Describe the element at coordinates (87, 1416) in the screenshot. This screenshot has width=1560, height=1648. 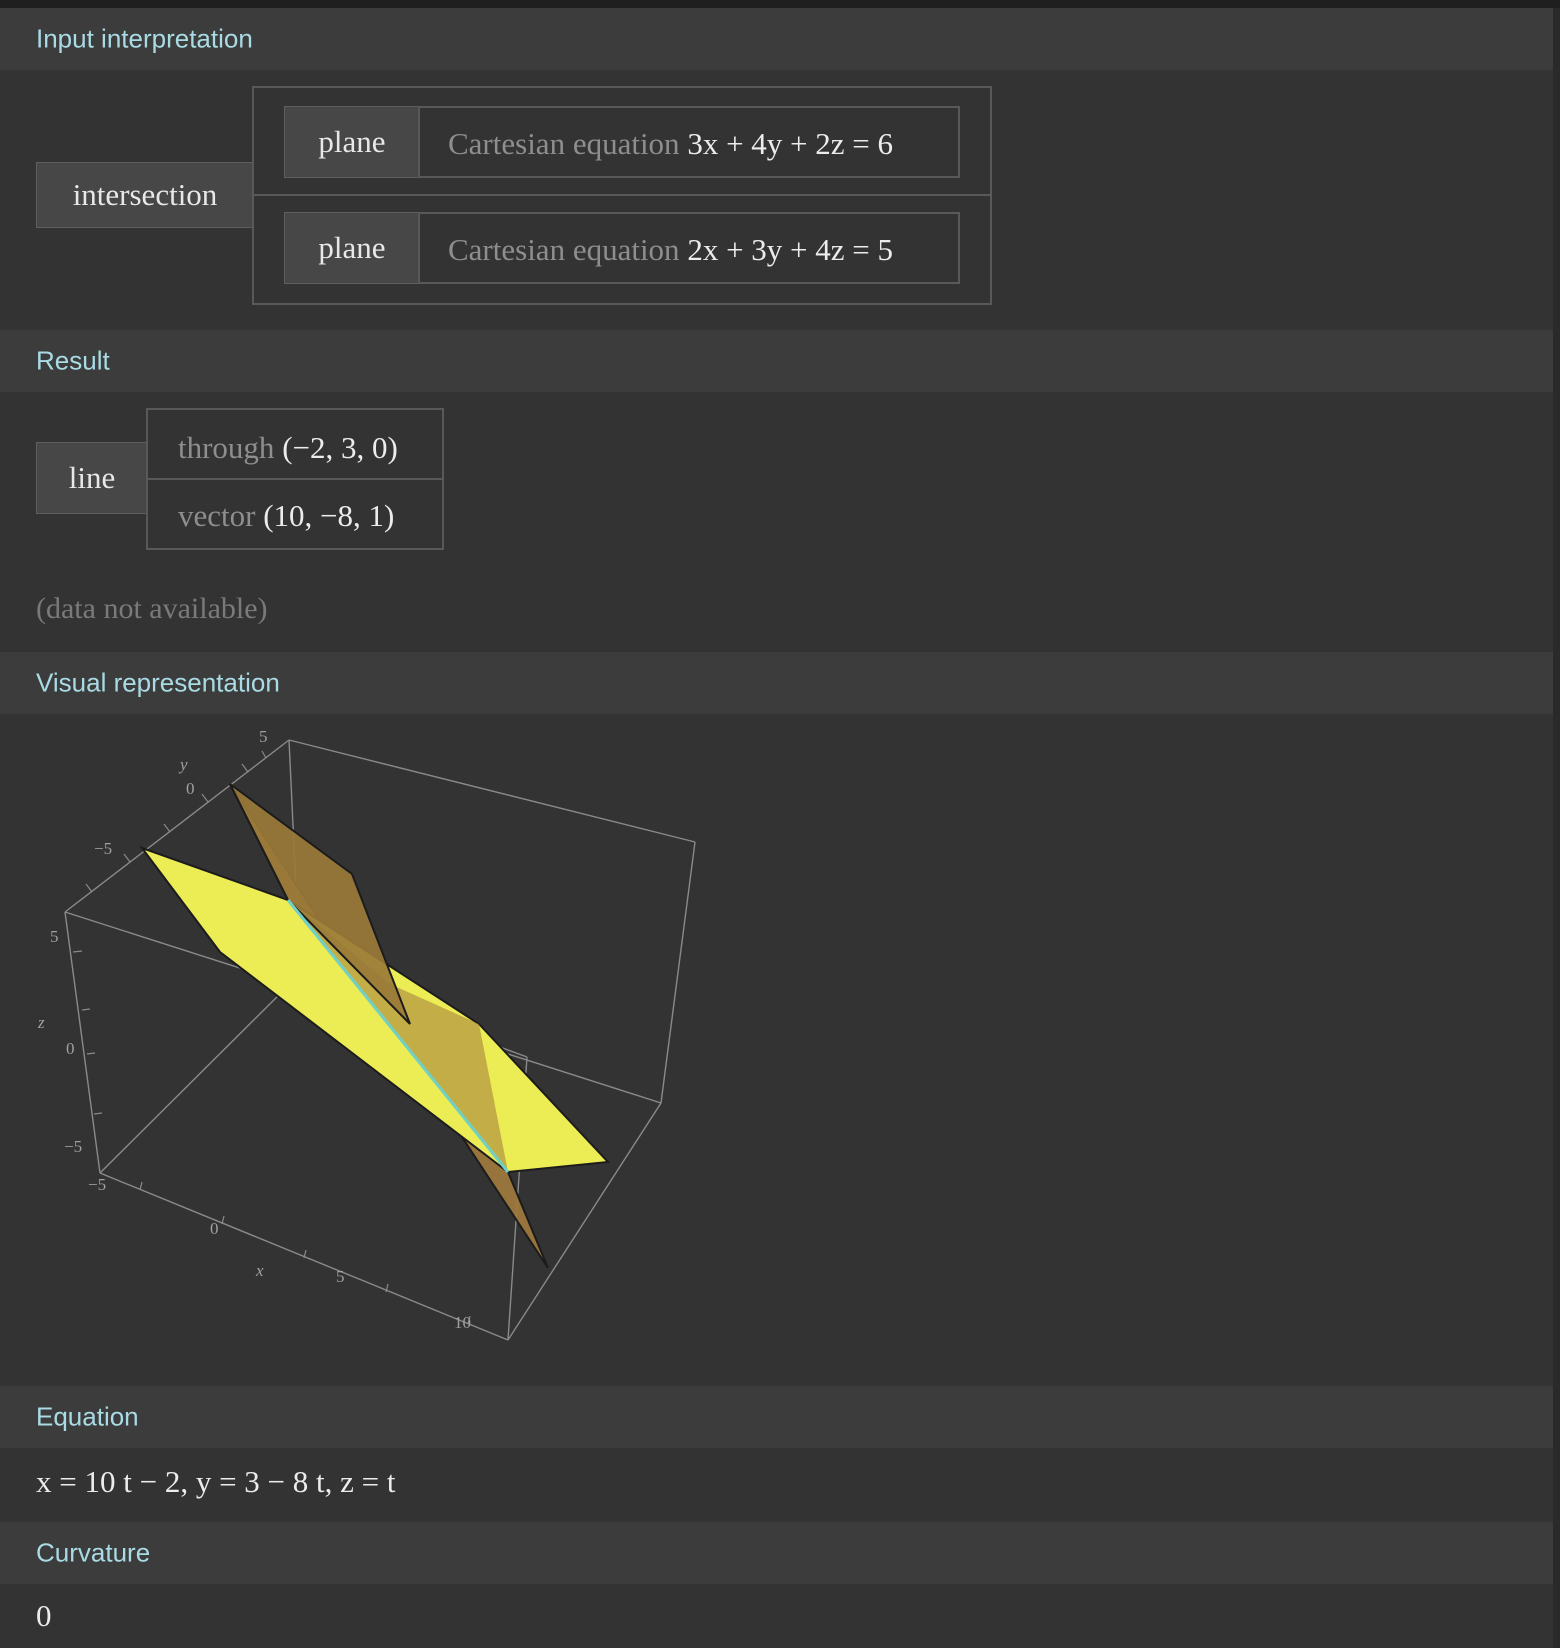
I see `equation-title: Equation` at that location.